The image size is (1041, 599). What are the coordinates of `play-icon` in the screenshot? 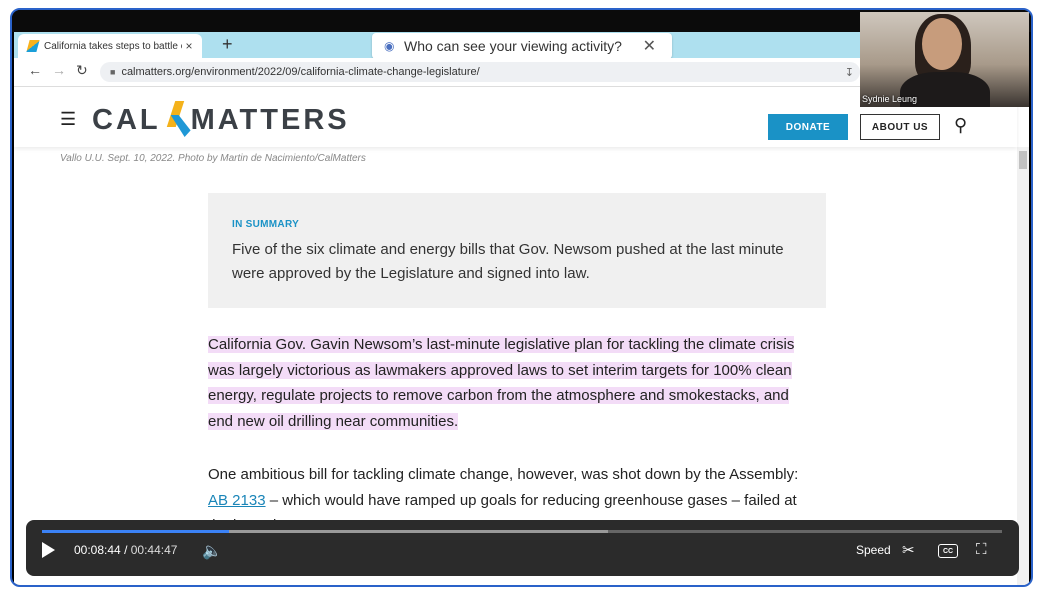 It's located at (48, 550).